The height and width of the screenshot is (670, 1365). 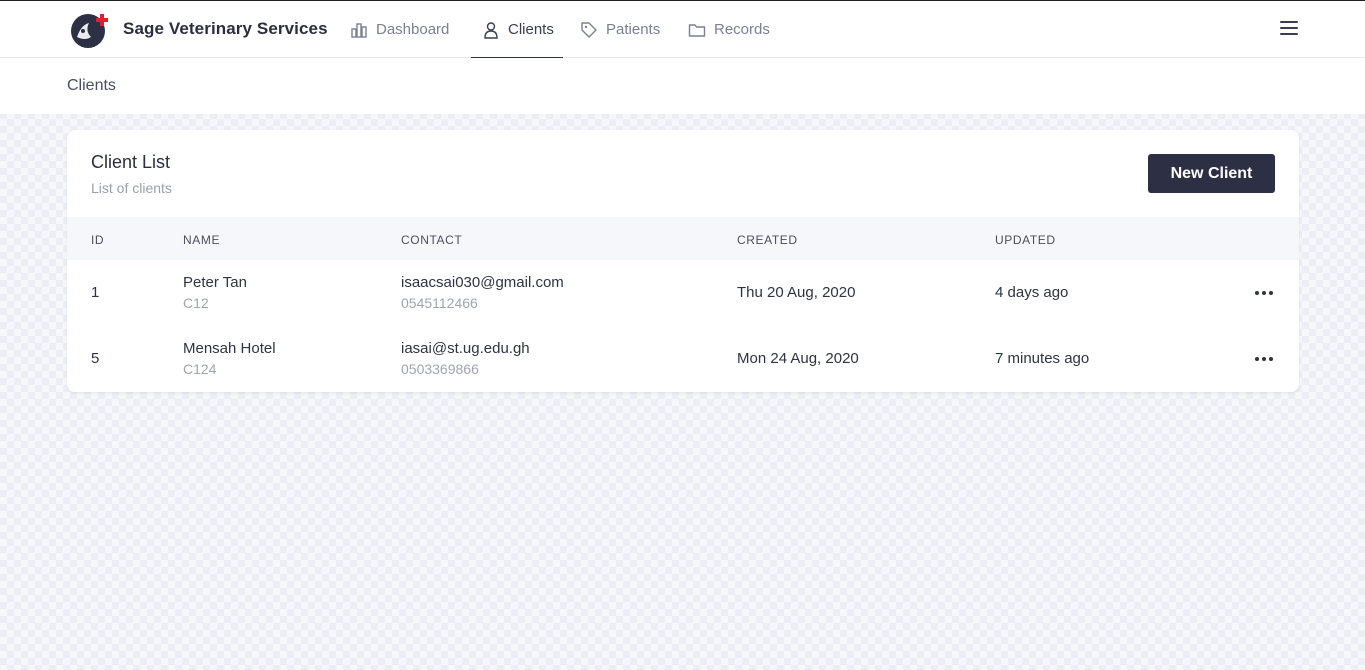 What do you see at coordinates (215, 282) in the screenshot?
I see `client-name: Peter Tan` at bounding box center [215, 282].